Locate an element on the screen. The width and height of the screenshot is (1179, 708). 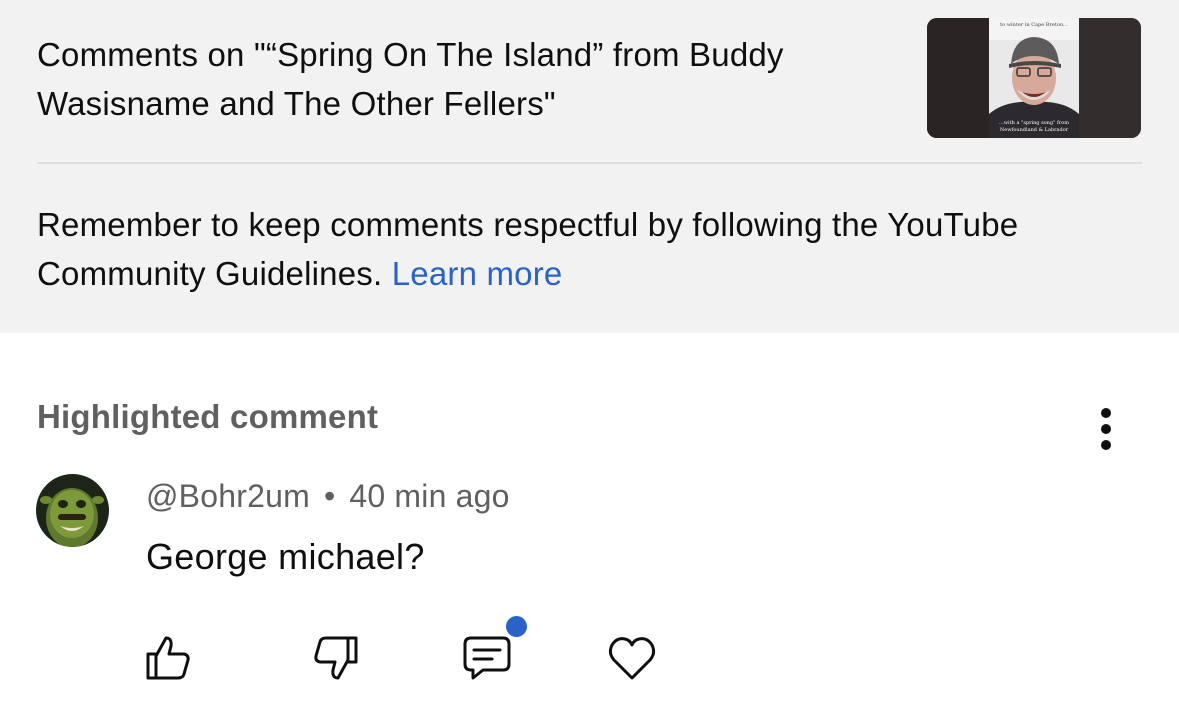
more-vert-icon is located at coordinates (1106, 429).